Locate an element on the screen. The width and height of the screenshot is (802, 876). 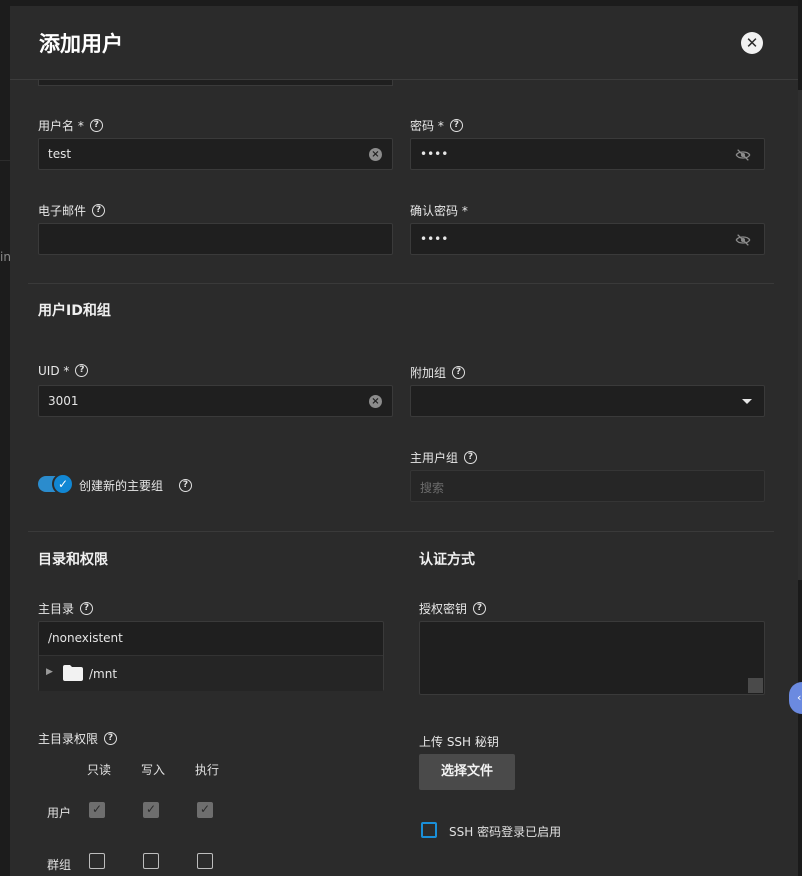
perm-group-read-checkbox is located at coordinates (97, 861).